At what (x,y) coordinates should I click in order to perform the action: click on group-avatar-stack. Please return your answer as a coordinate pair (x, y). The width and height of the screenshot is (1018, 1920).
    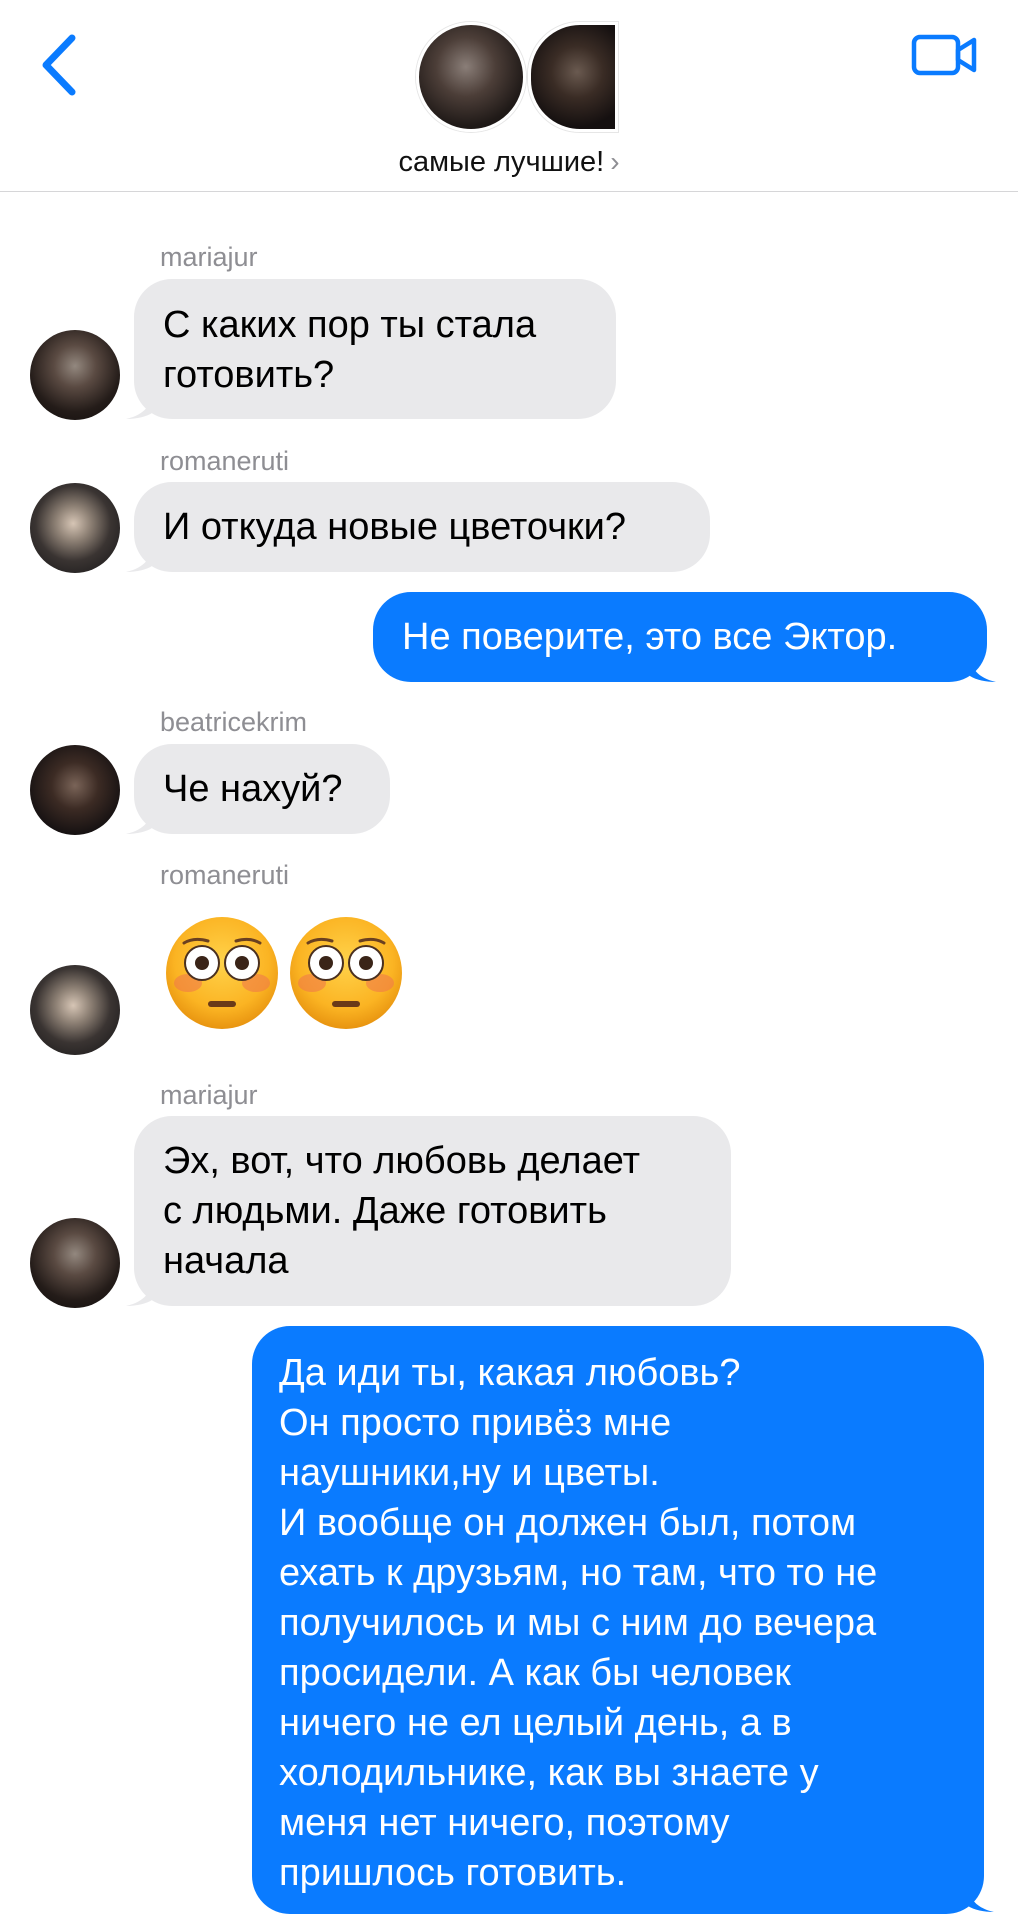
    Looking at the image, I should click on (514, 77).